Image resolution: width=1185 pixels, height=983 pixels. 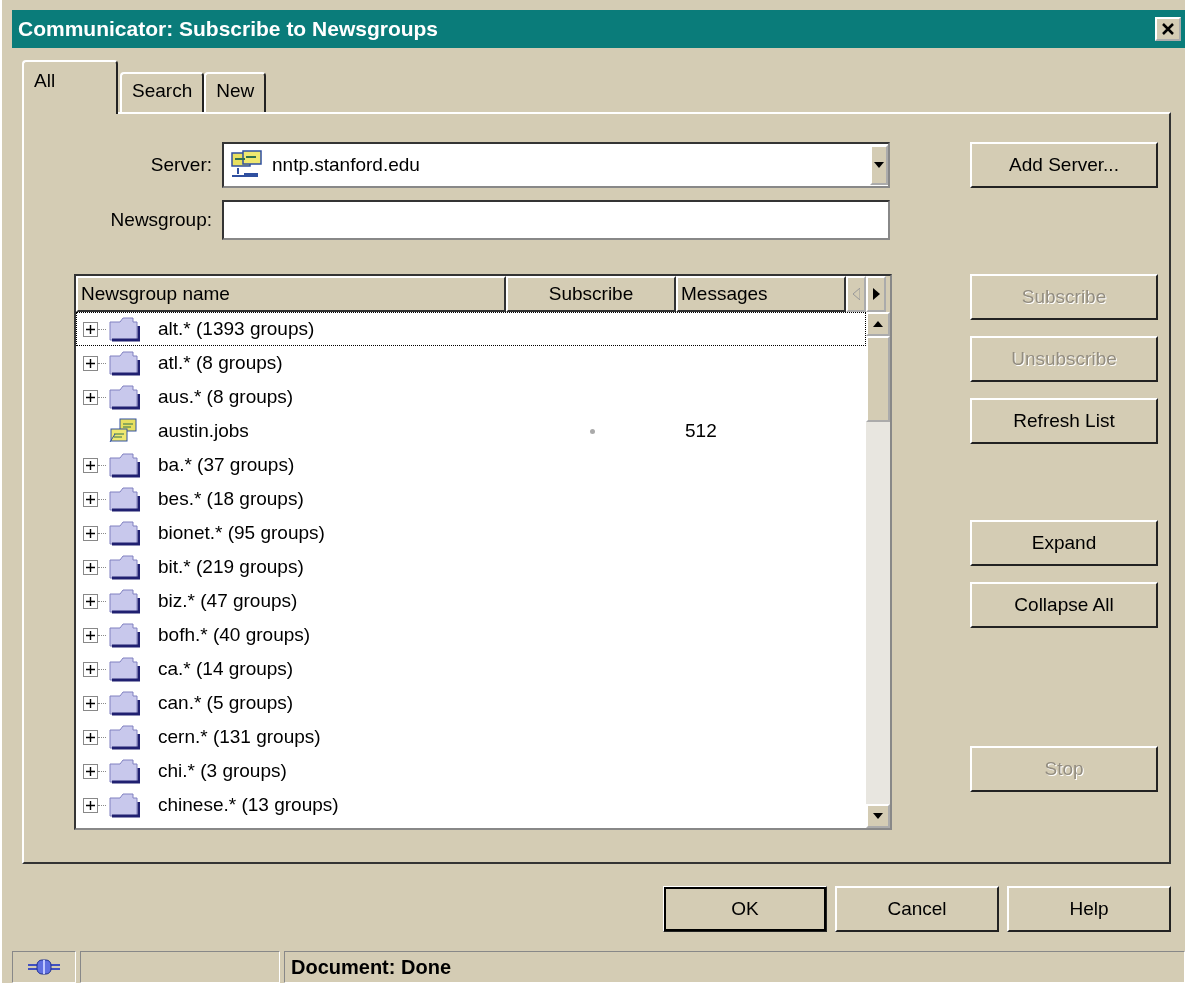 What do you see at coordinates (226, 397) in the screenshot?
I see `newsgroup-name: aus.* (8 groups)` at bounding box center [226, 397].